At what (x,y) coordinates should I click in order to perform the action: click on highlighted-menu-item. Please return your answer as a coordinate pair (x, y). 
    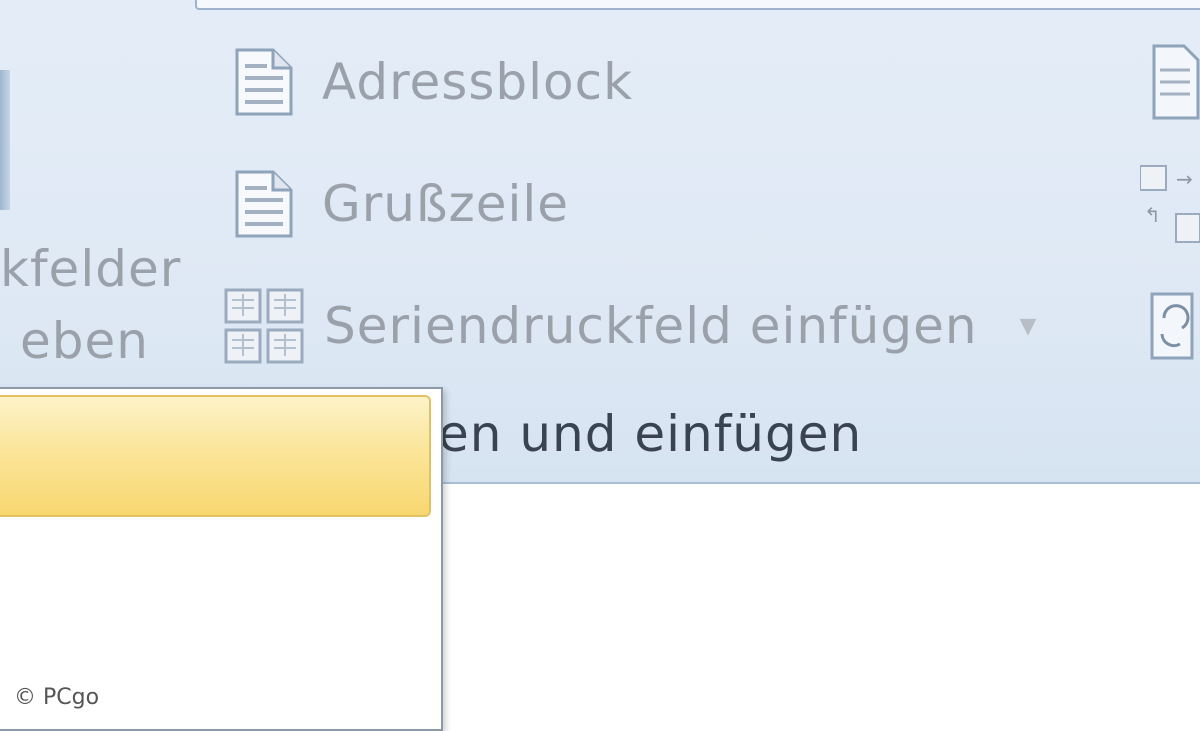
    Looking at the image, I should click on (215, 456).